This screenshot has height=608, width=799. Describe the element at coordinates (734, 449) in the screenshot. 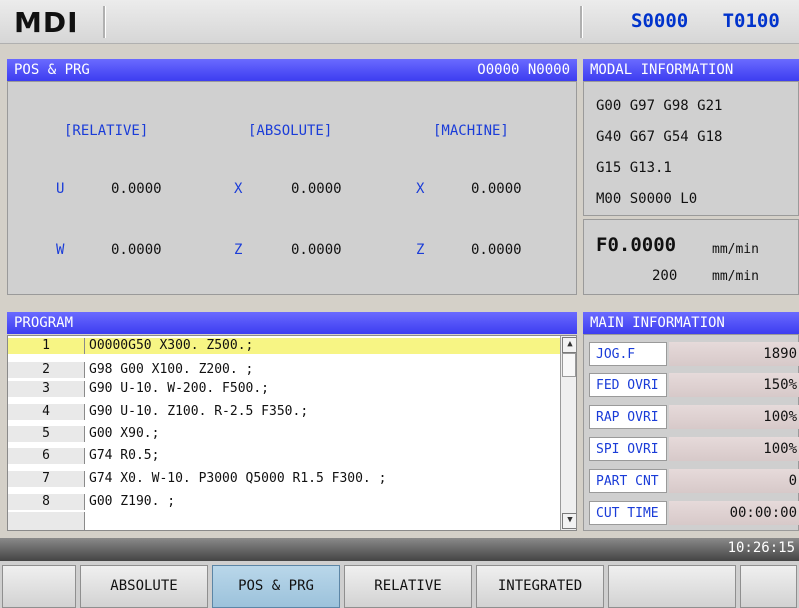

I see `spindle-override-value: 100%` at that location.